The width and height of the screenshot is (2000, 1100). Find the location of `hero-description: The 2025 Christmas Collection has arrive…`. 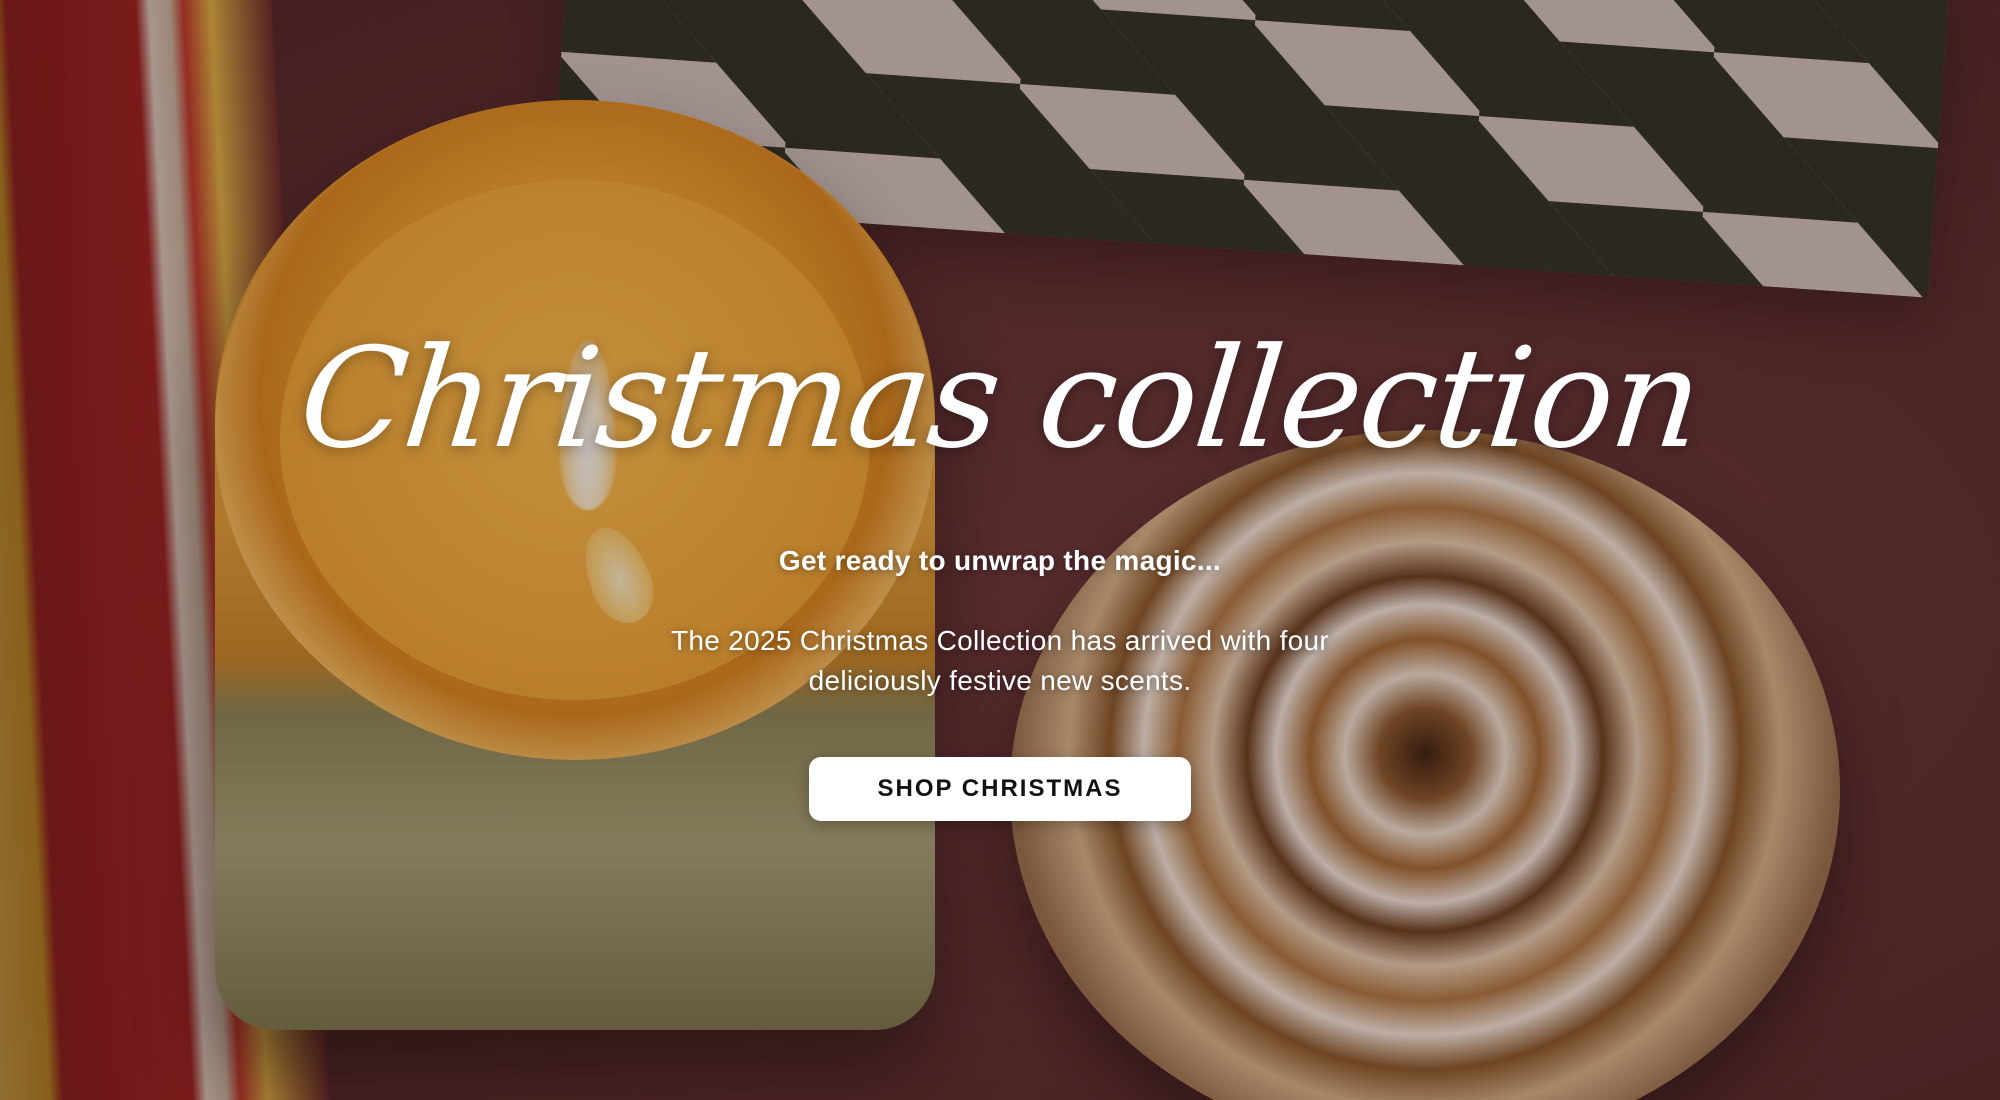

hero-description: The 2025 Christmas Collection has arrive… is located at coordinates (1000, 660).